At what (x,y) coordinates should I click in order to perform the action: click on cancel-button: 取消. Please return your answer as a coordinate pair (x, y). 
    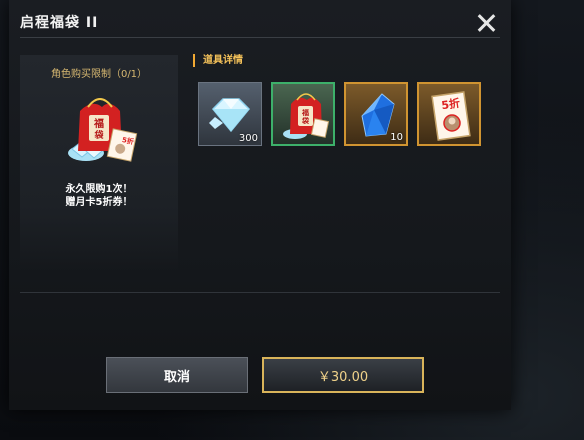
    Looking at the image, I should click on (177, 375).